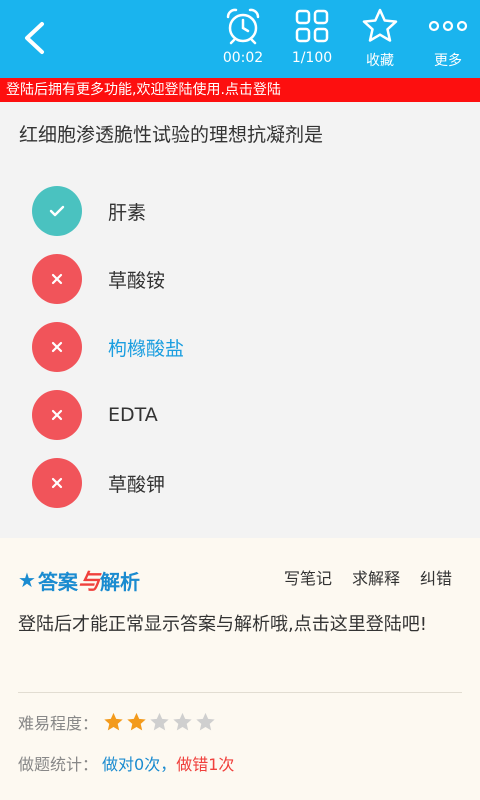 Image resolution: width=480 pixels, height=800 pixels. Describe the element at coordinates (242, 279) in the screenshot. I see `option-b: 草酸铵` at that location.